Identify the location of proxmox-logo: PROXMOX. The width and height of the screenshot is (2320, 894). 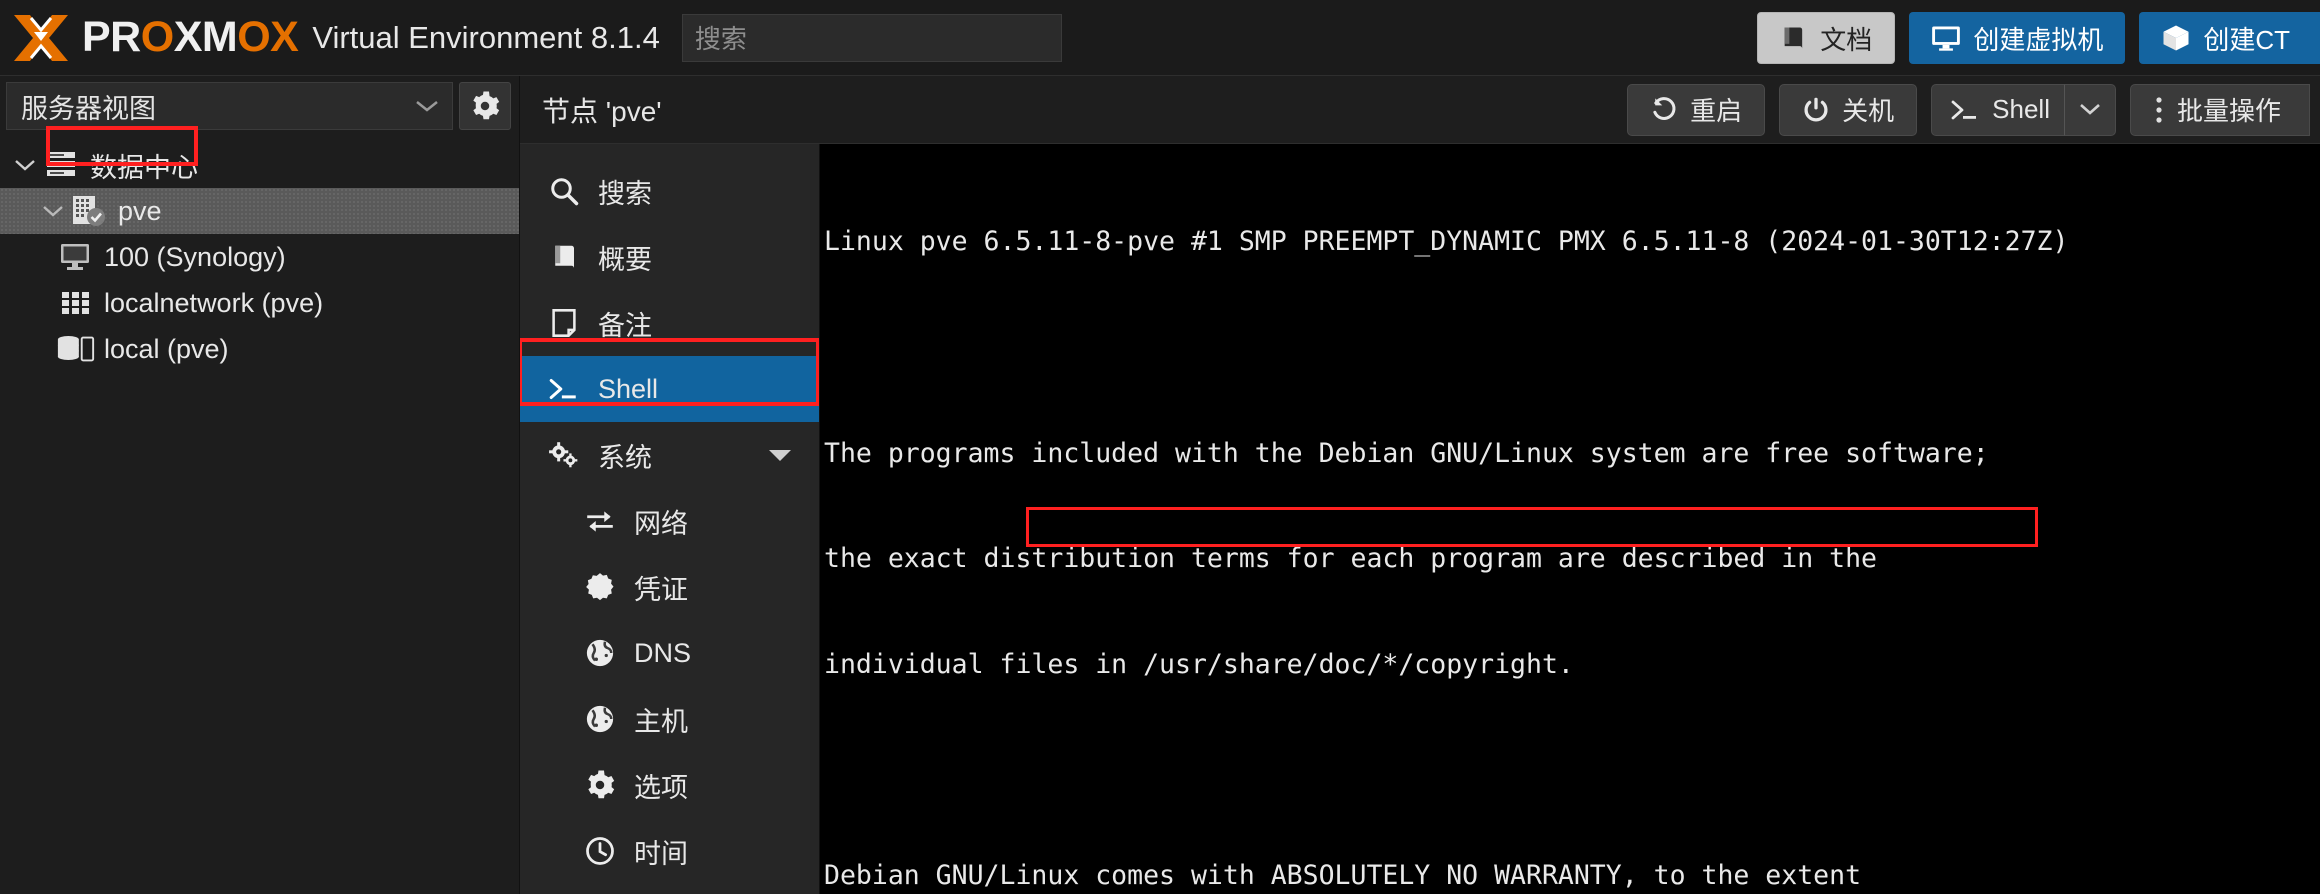
(154, 38).